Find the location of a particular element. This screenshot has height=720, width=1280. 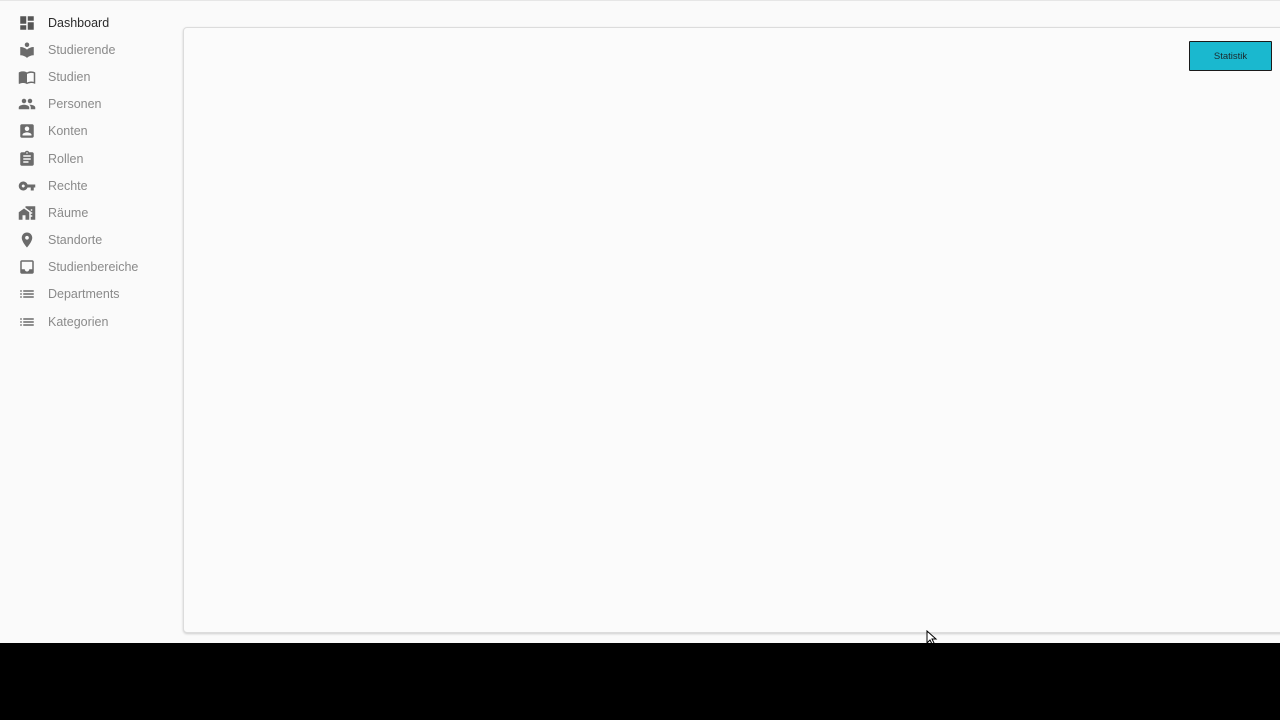

sidebar-item-personen: Personen is located at coordinates (90, 104).